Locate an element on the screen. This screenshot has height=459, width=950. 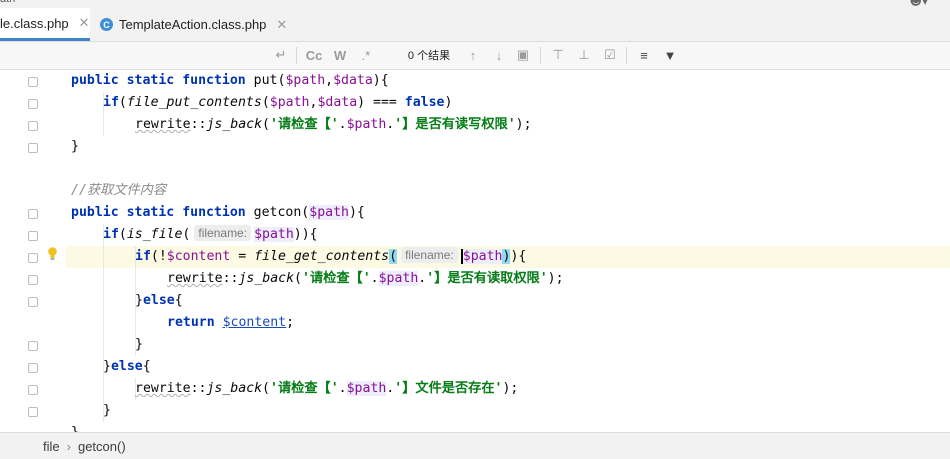
account-icon: ☻▾ is located at coordinates (918, 4).